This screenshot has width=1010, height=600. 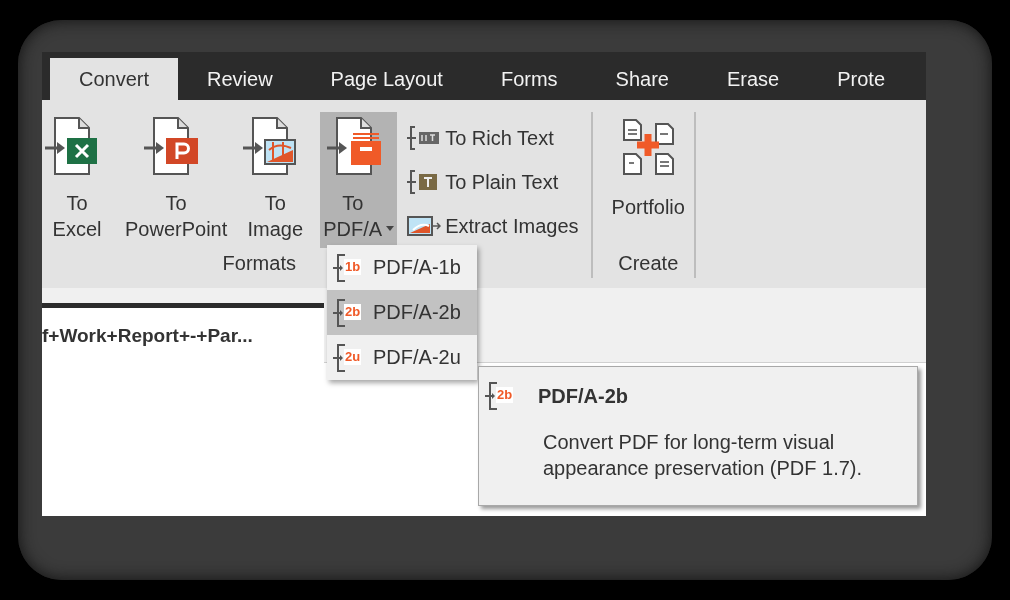 I want to click on ribbon-tab: Page Layout, so click(x=386, y=79).